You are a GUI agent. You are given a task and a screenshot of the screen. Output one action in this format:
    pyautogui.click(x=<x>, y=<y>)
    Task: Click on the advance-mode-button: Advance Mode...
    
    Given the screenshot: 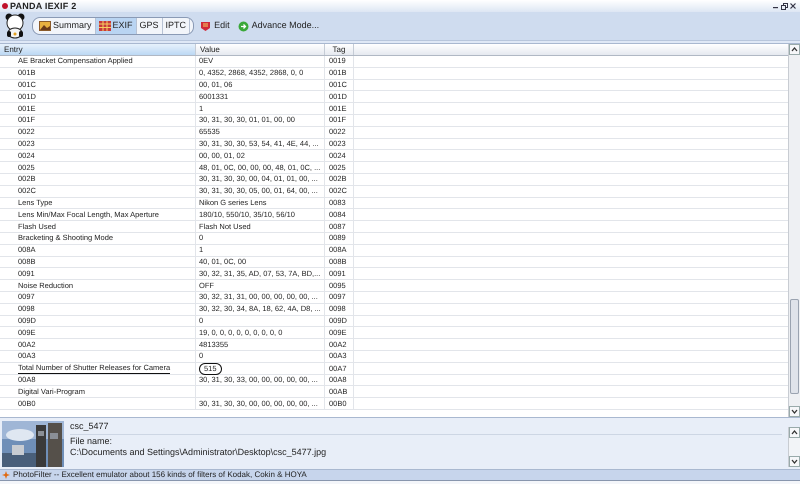 What is the action you would take?
    pyautogui.click(x=279, y=26)
    